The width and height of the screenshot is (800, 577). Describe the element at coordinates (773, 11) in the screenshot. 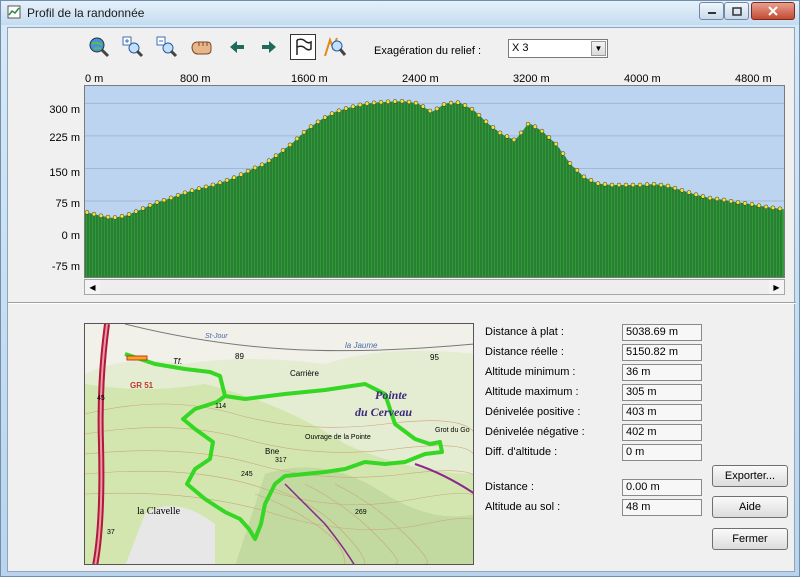

I see `close-window-button` at that location.